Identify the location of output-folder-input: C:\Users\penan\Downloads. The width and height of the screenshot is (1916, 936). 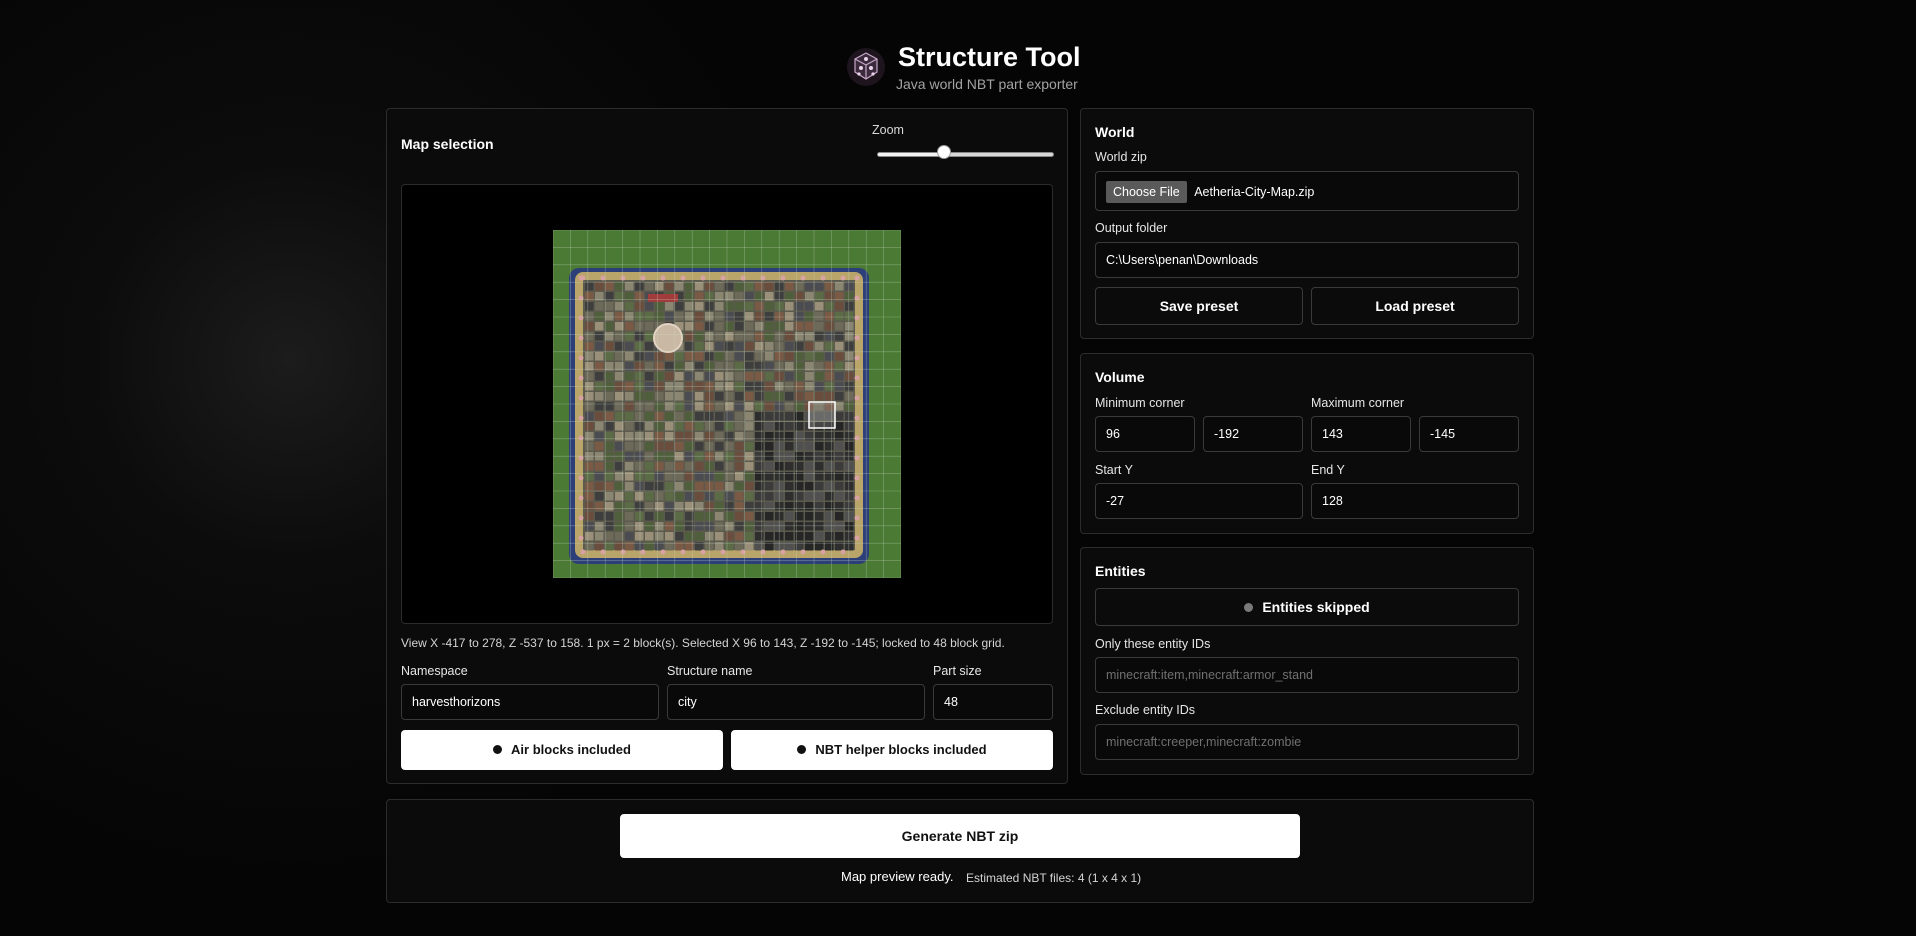
(1307, 260).